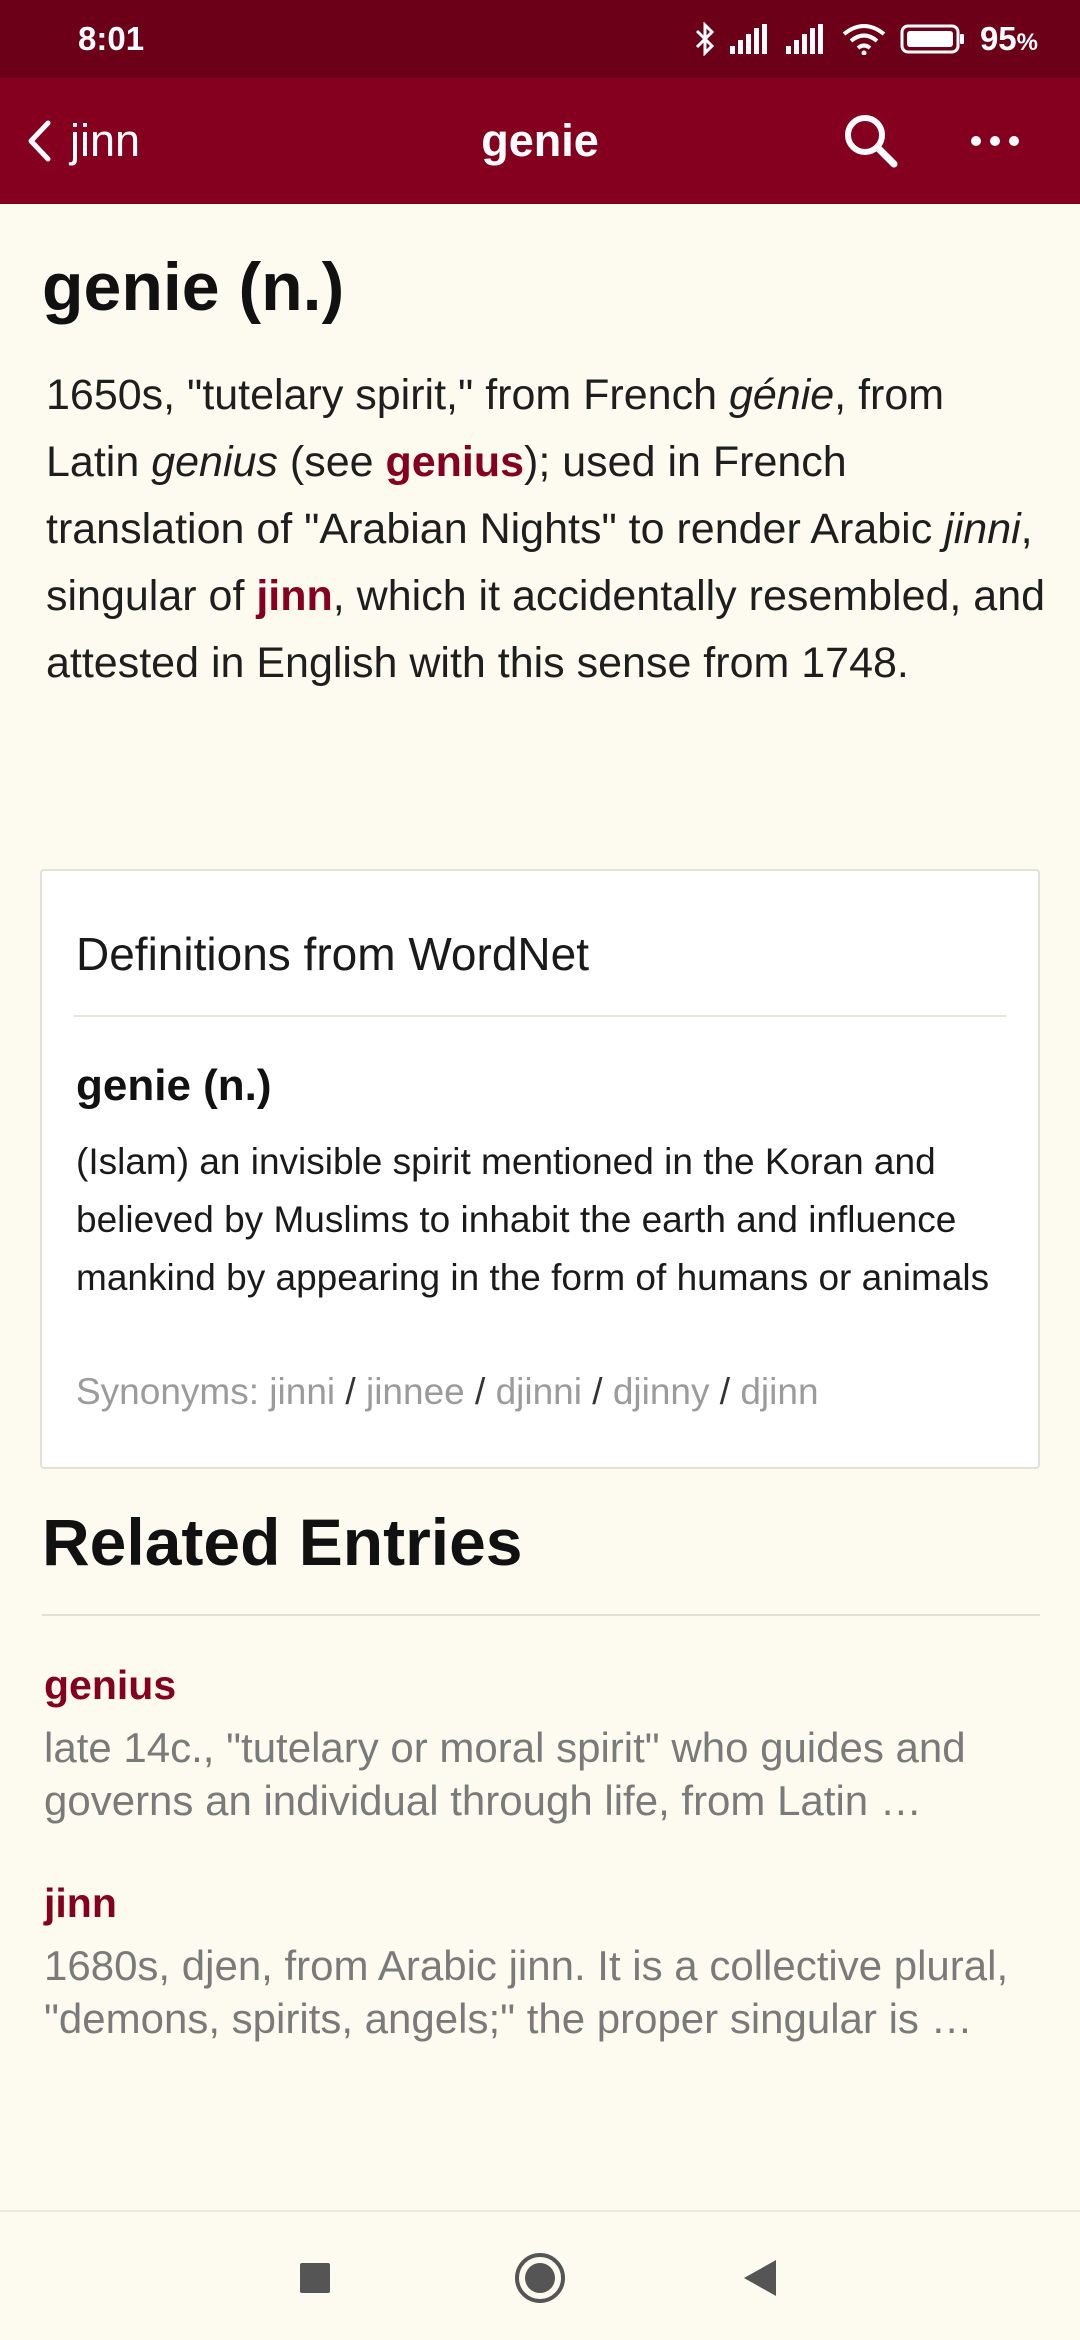 The height and width of the screenshot is (2340, 1080). I want to click on app-bar: genie jinn, so click(540, 141).